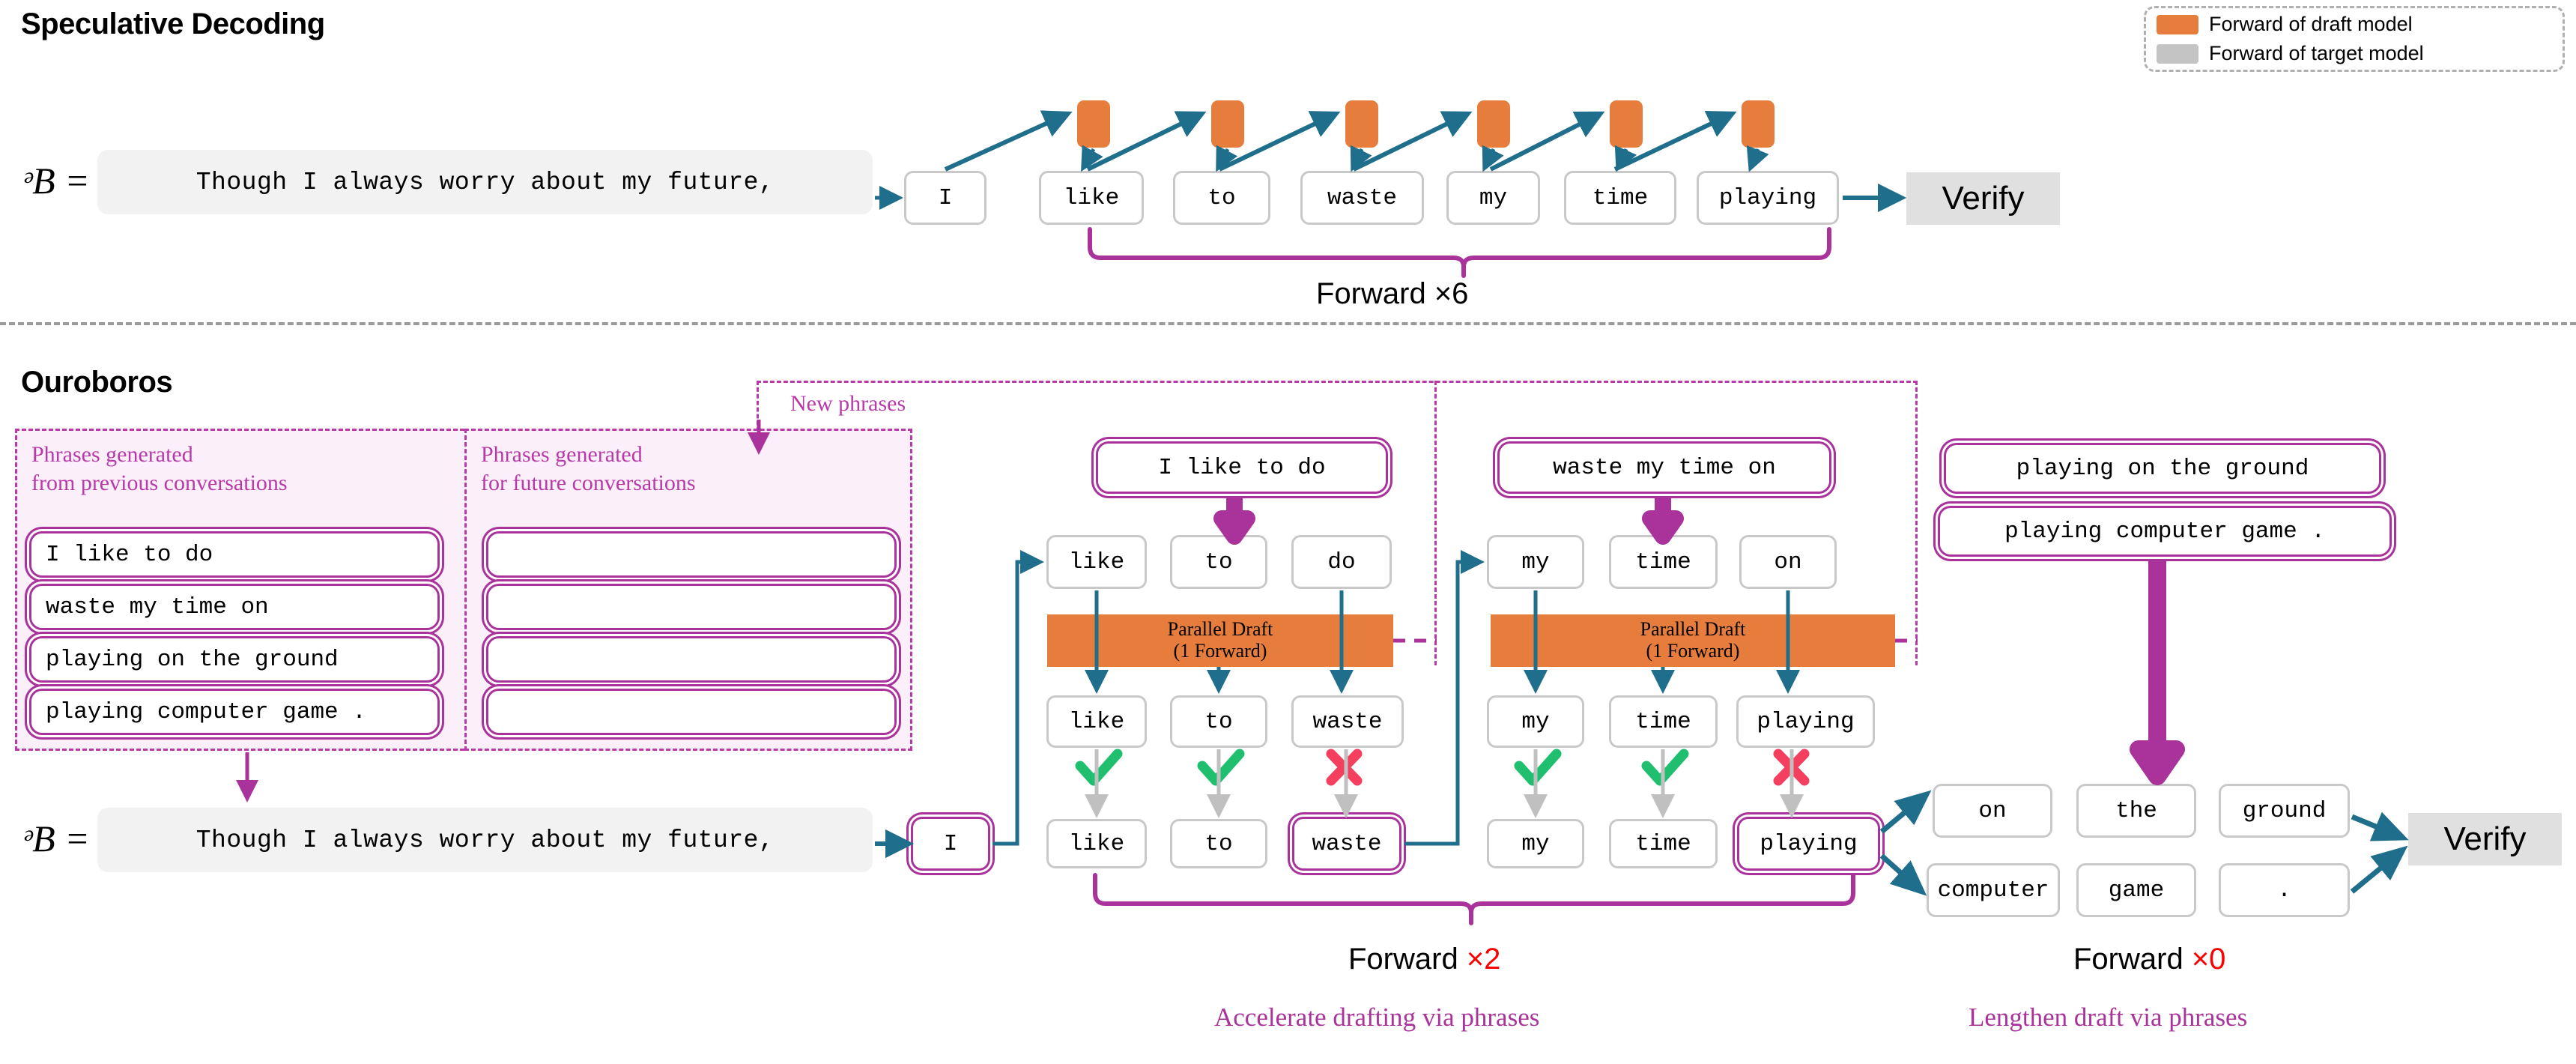  Describe the element at coordinates (1493, 198) in the screenshot. I see `spec-token-box: my` at that location.